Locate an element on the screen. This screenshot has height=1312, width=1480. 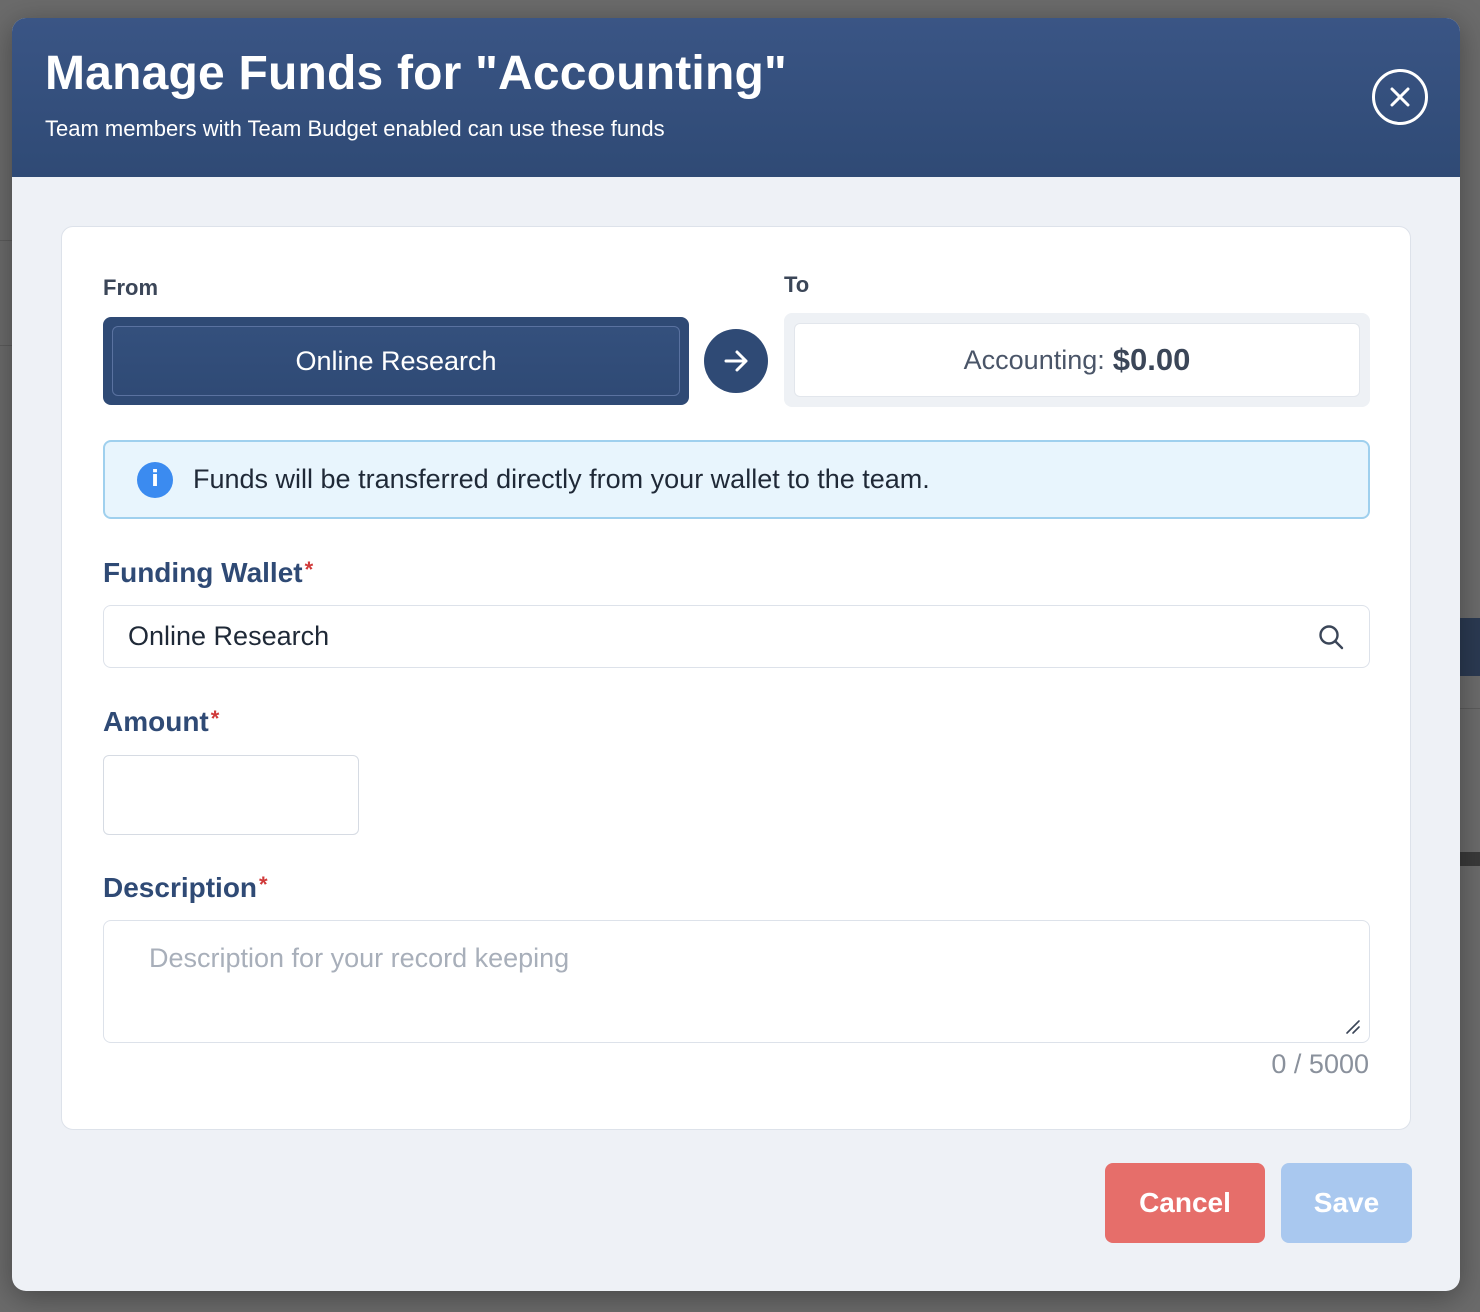
to-team-box: Accounting: $0.00 is located at coordinates (1077, 360).